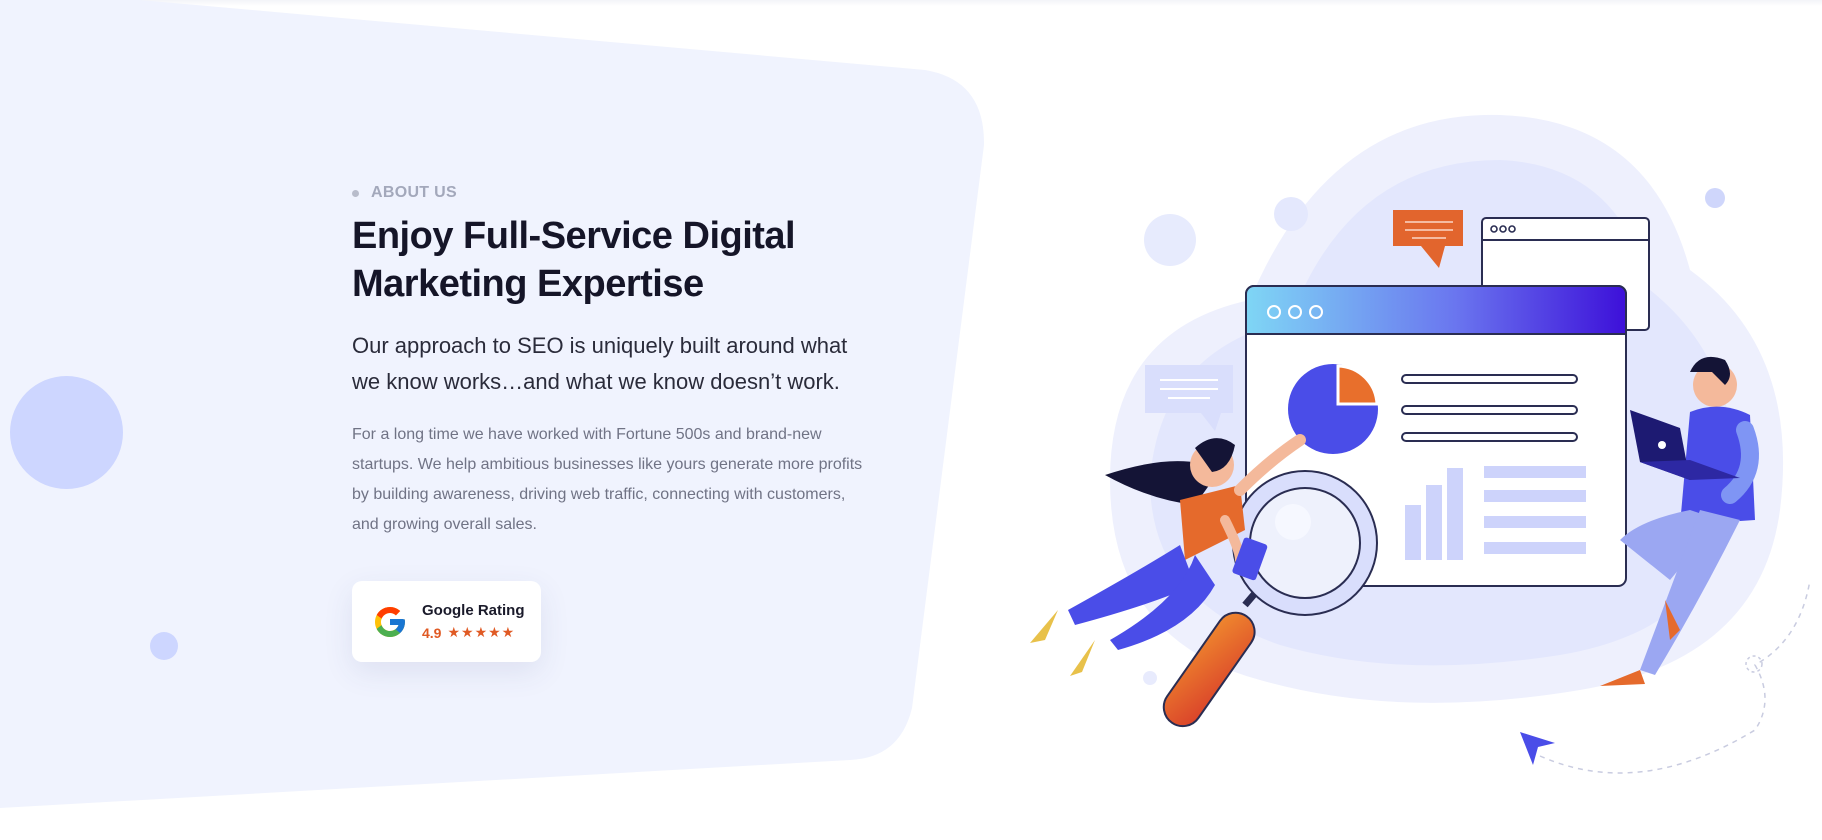 The height and width of the screenshot is (840, 1822). What do you see at coordinates (390, 621) in the screenshot?
I see `google-icon` at bounding box center [390, 621].